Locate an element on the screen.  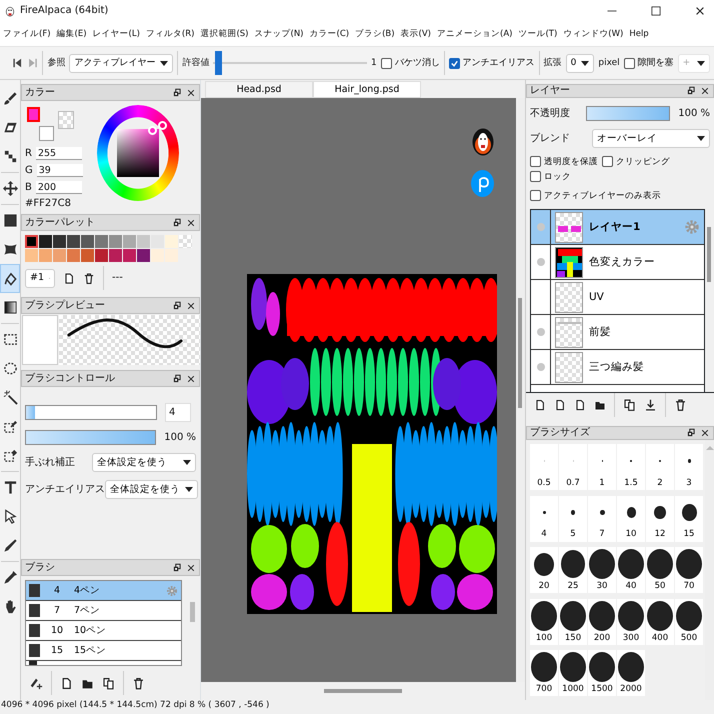
brush-size-cell: 0.5 is located at coordinates (544, 467).